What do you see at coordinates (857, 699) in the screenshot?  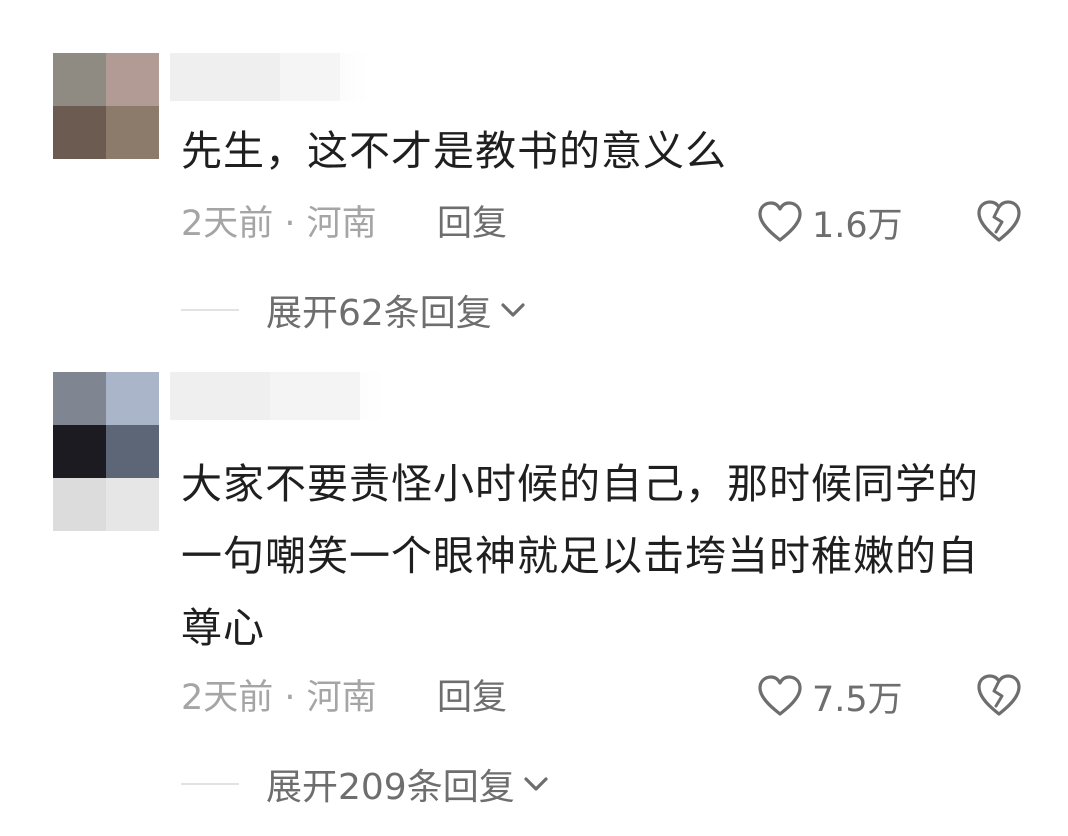 I see `like-count: 7.5万` at bounding box center [857, 699].